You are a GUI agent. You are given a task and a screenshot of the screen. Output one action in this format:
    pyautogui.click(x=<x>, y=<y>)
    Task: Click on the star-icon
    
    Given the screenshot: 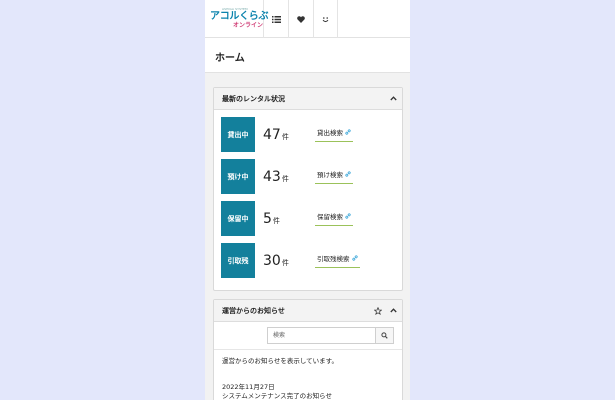 What is the action you would take?
    pyautogui.click(x=378, y=311)
    